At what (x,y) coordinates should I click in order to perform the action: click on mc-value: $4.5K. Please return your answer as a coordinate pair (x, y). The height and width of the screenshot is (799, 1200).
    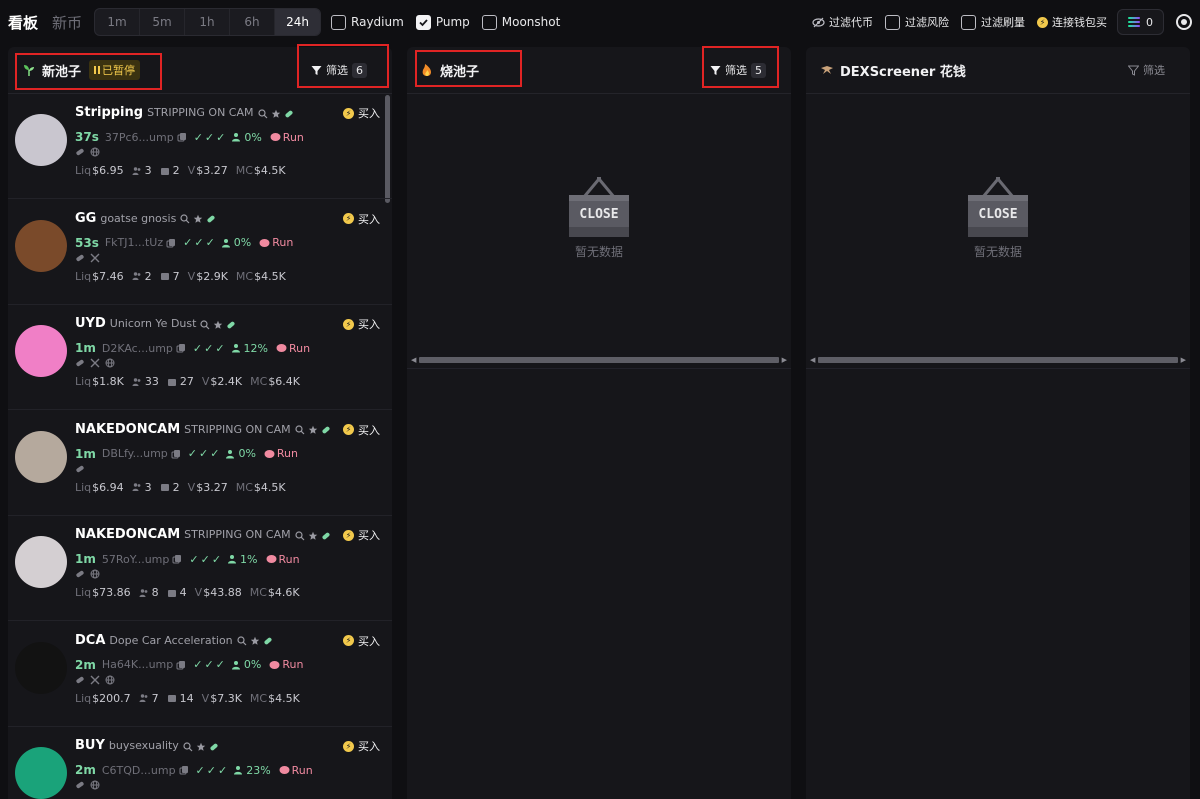
    Looking at the image, I should click on (269, 170).